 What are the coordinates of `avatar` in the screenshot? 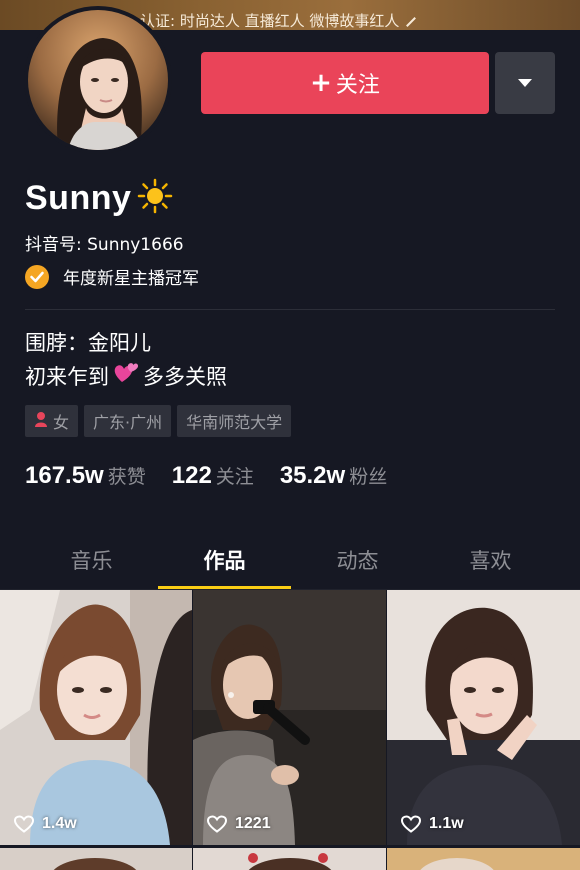 It's located at (98, 80).